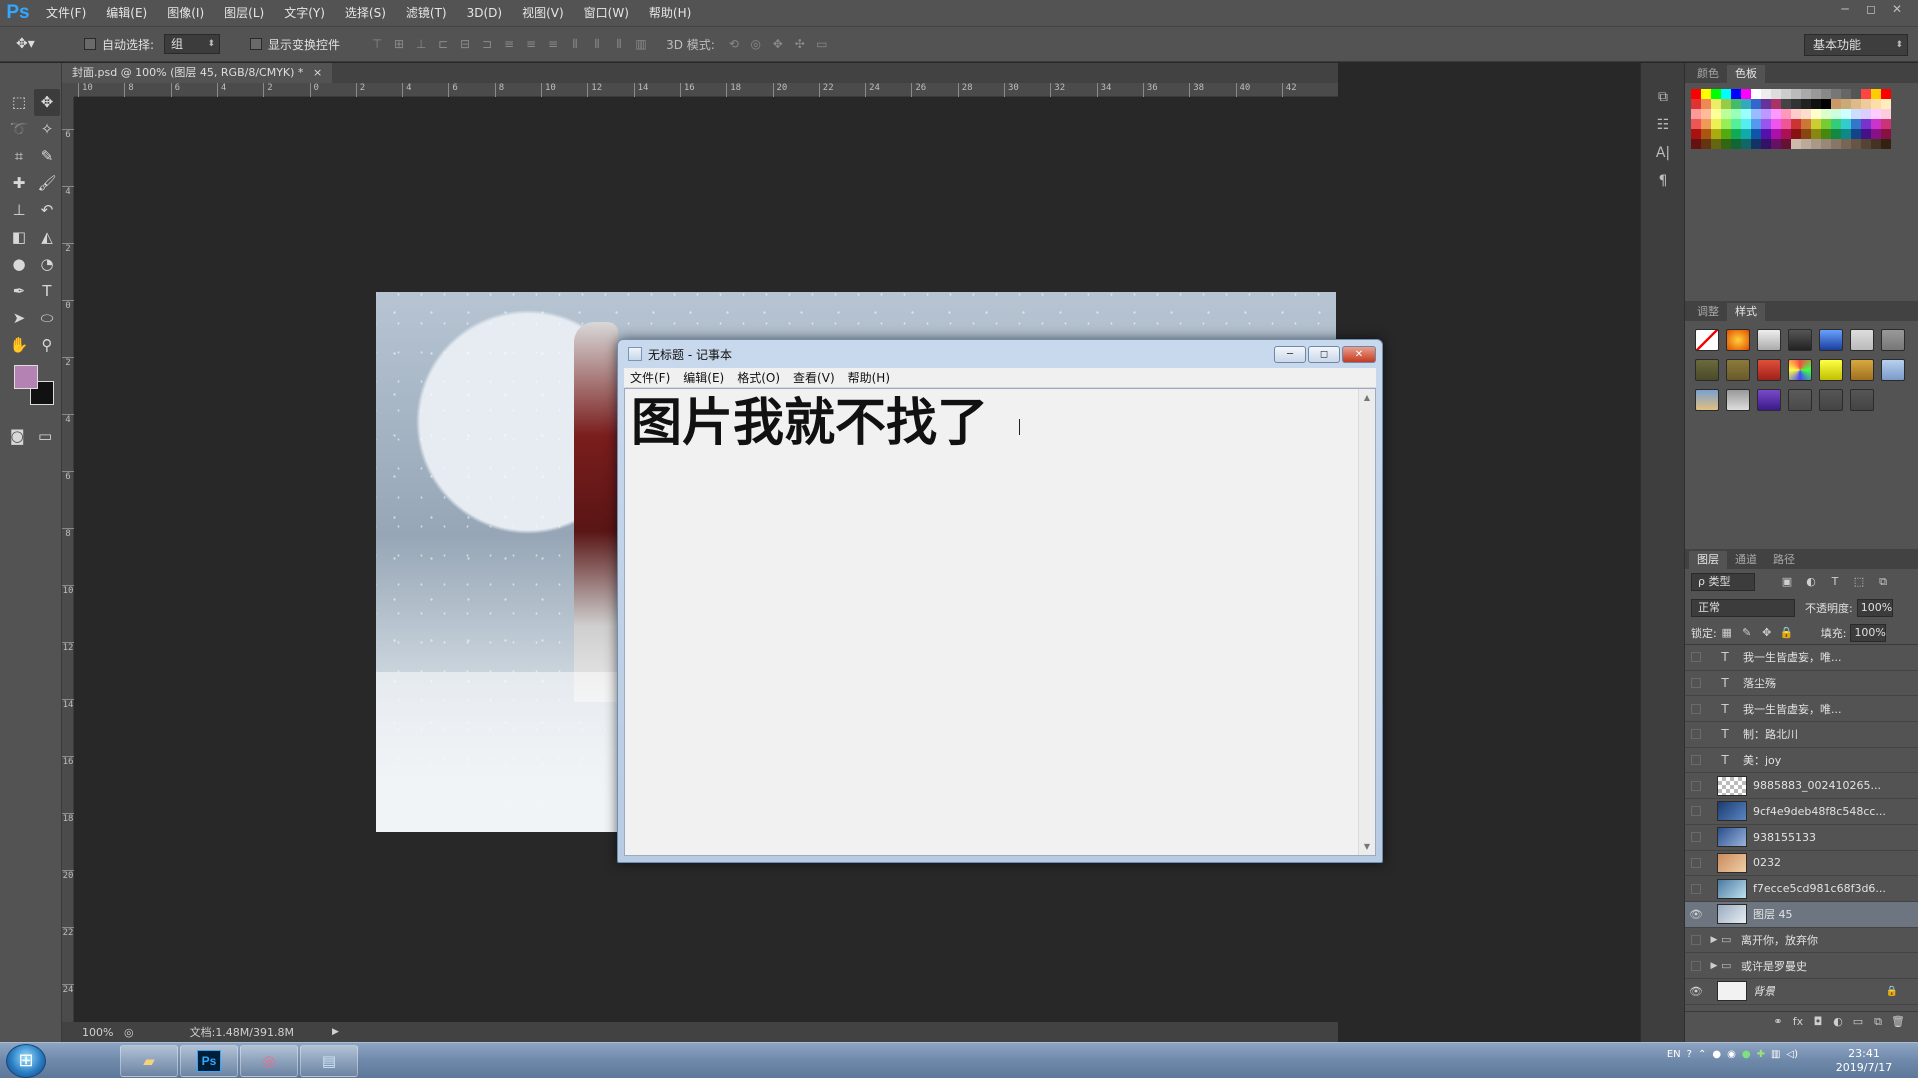  What do you see at coordinates (1787, 632) in the screenshot?
I see `lock-all-icon: 🔒` at bounding box center [1787, 632].